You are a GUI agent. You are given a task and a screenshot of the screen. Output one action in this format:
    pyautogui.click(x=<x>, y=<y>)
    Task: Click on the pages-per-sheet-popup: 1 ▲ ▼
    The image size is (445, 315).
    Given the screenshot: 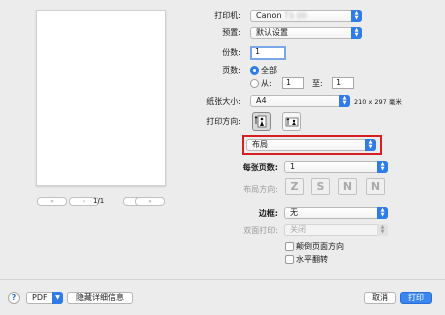 What is the action you would take?
    pyautogui.click(x=336, y=167)
    